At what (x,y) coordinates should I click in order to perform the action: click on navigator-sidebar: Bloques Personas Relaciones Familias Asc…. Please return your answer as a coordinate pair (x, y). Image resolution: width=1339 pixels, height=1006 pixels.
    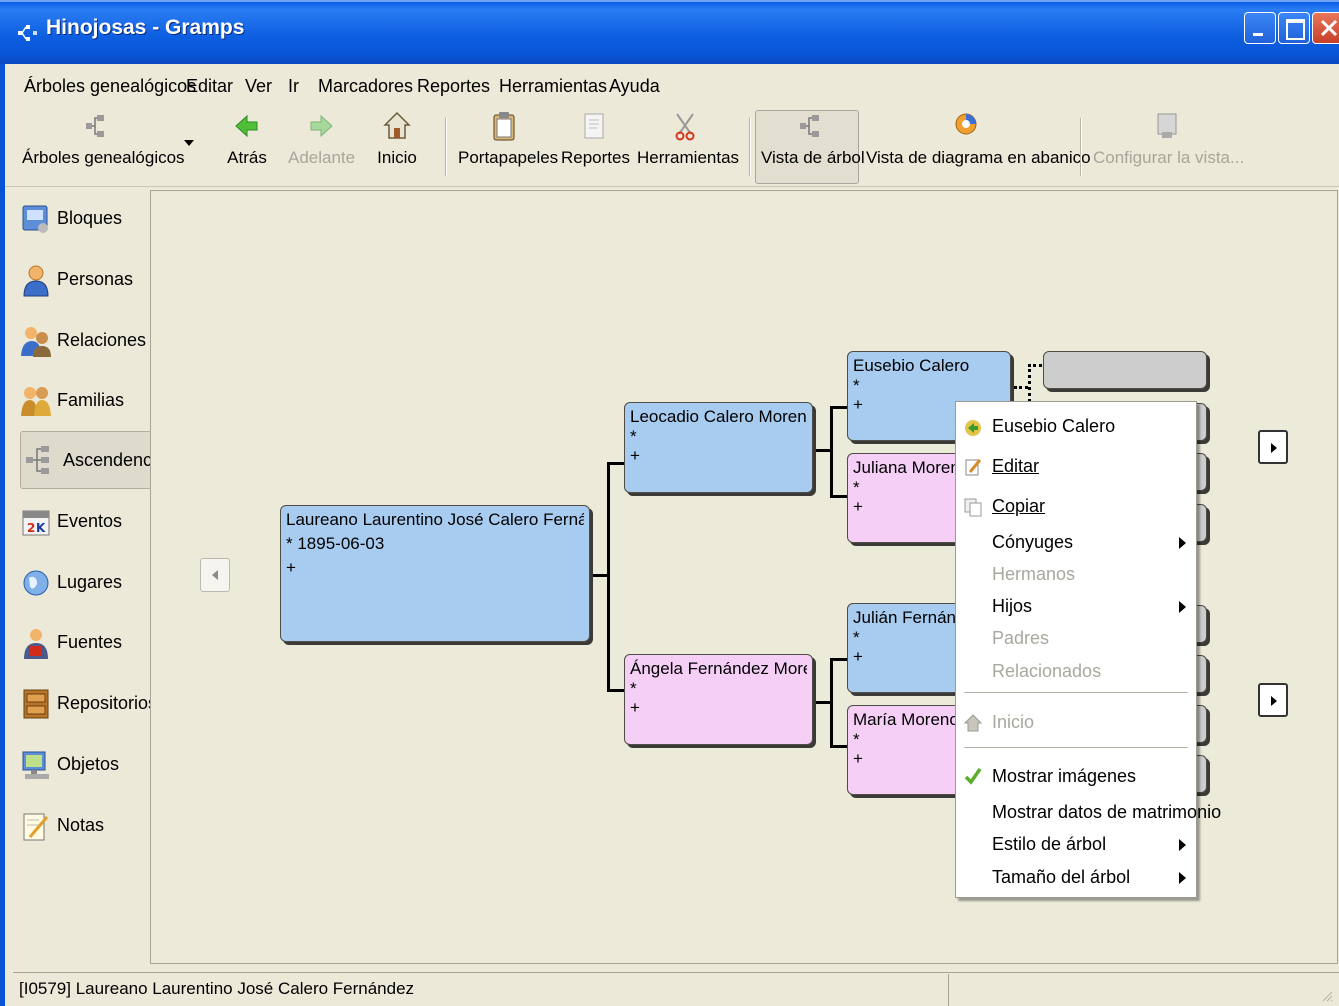
    Looking at the image, I should click on (85, 576).